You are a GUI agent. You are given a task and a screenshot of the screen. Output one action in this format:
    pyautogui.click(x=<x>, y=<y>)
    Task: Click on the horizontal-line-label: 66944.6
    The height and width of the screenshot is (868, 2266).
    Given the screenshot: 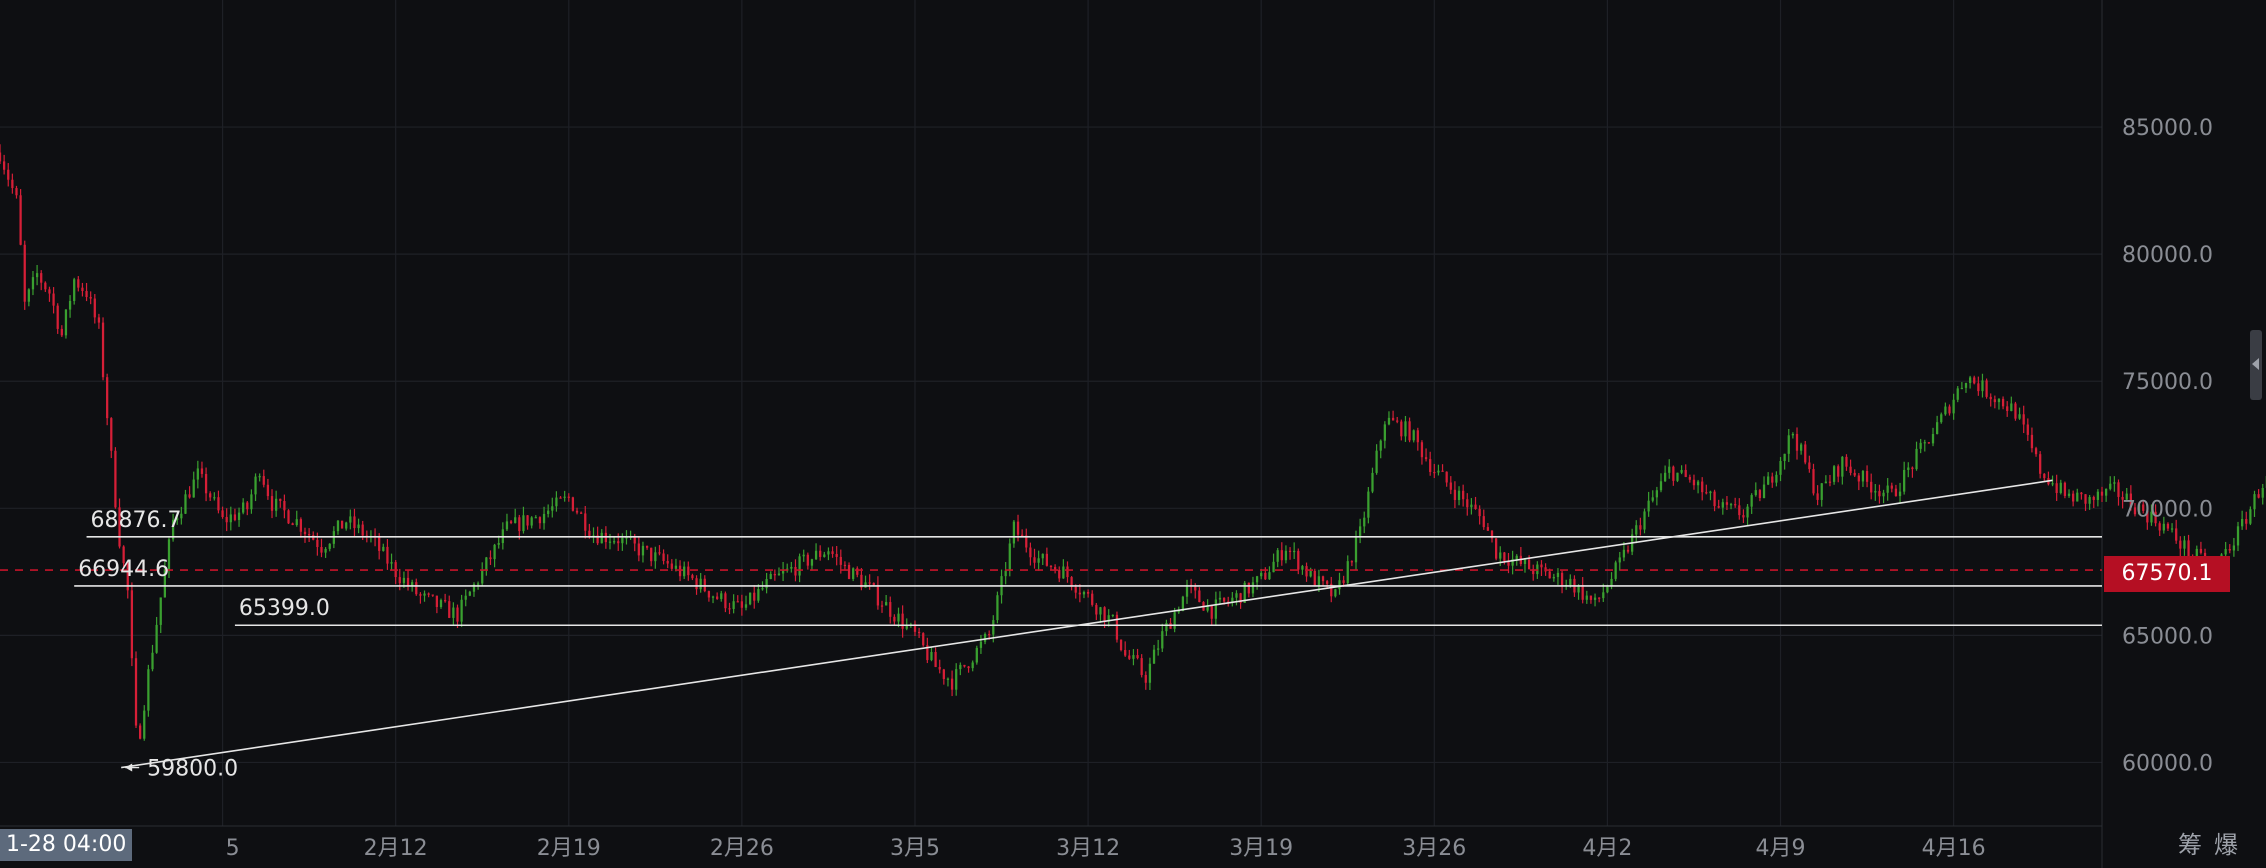 What is the action you would take?
    pyautogui.click(x=123, y=569)
    